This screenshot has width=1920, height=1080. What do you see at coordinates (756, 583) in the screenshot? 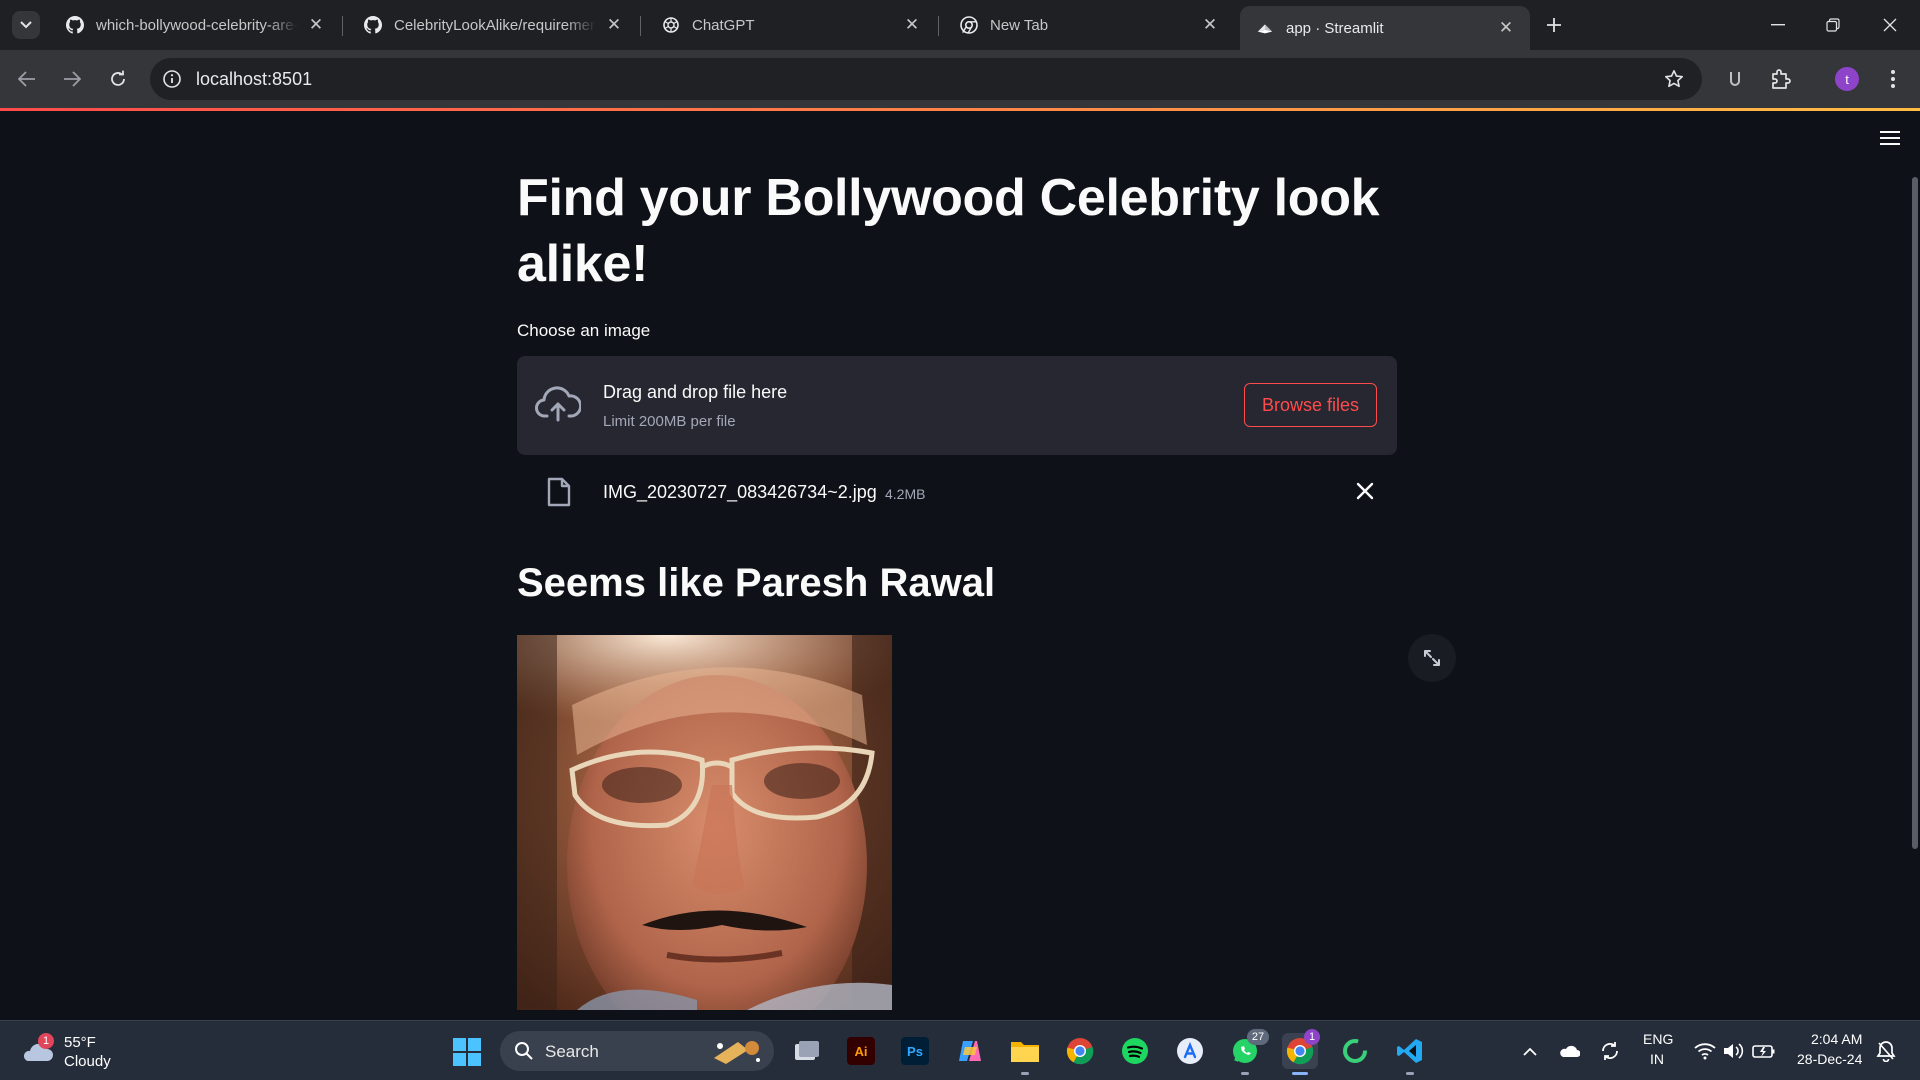
I see `result-heading: Seems like Paresh Rawal` at bounding box center [756, 583].